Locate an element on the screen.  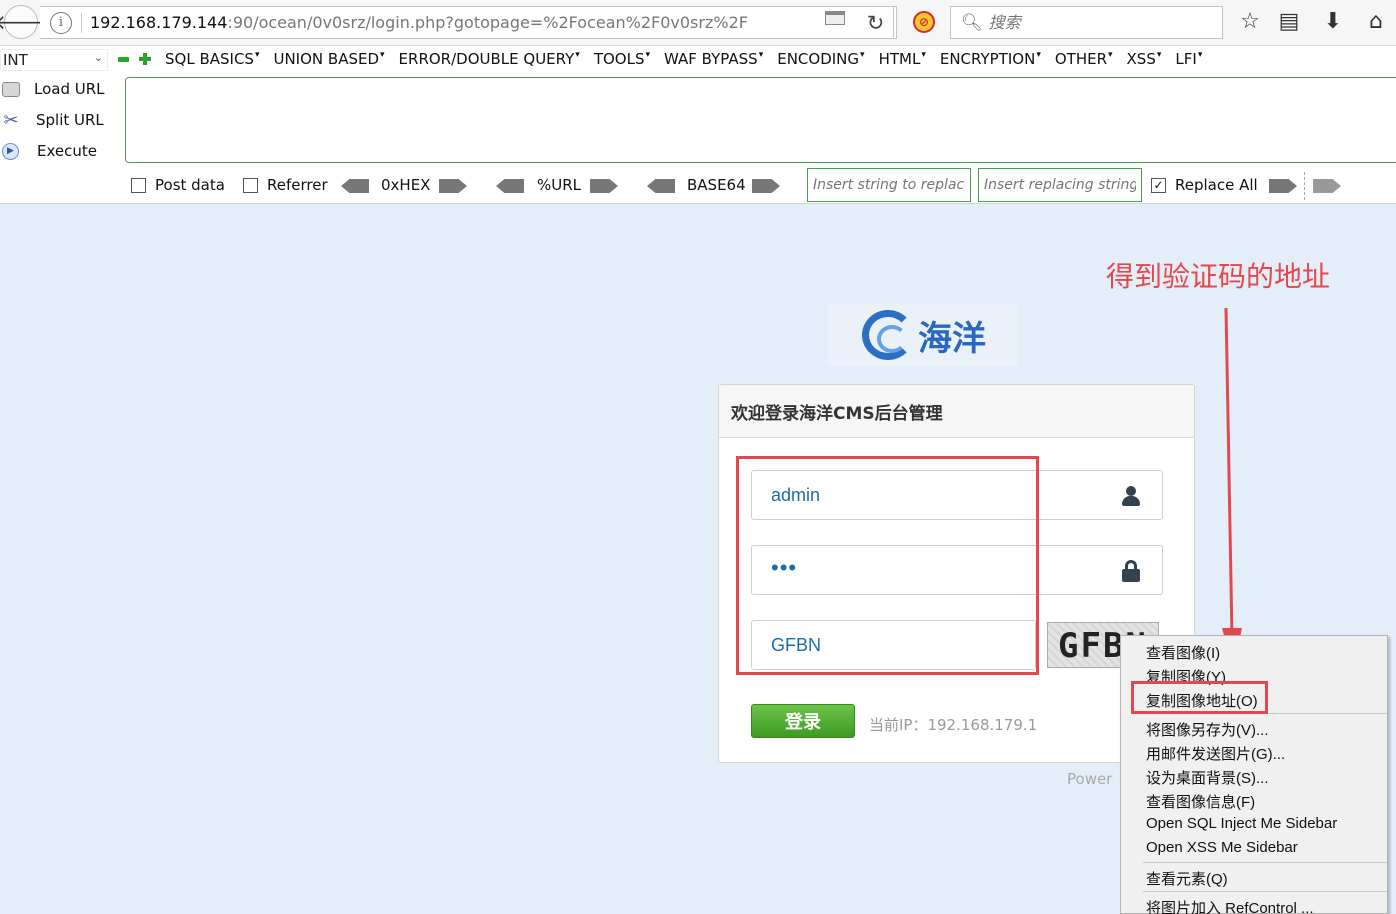
ctx-sql-inject-me: Open SQL Inject Me Sidebar is located at coordinates (1241, 823).